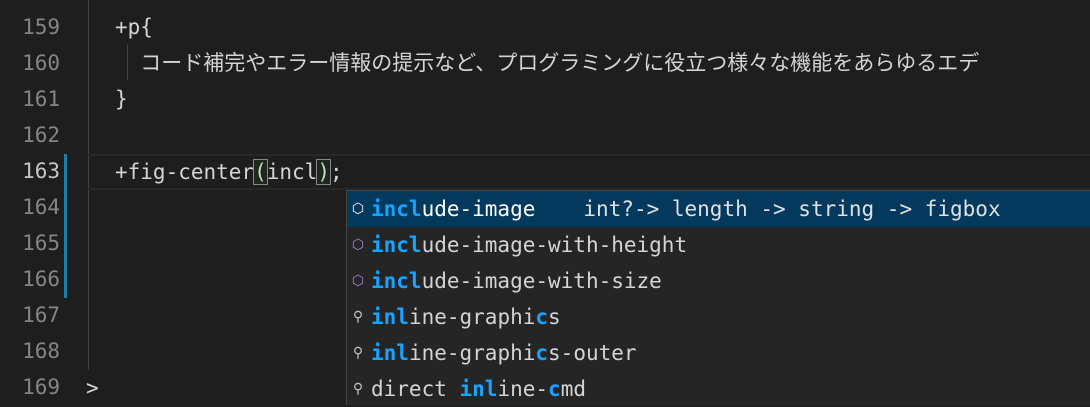 This screenshot has width=1090, height=407. Describe the element at coordinates (523, 389) in the screenshot. I see `suggestion-label: ine-` at that location.